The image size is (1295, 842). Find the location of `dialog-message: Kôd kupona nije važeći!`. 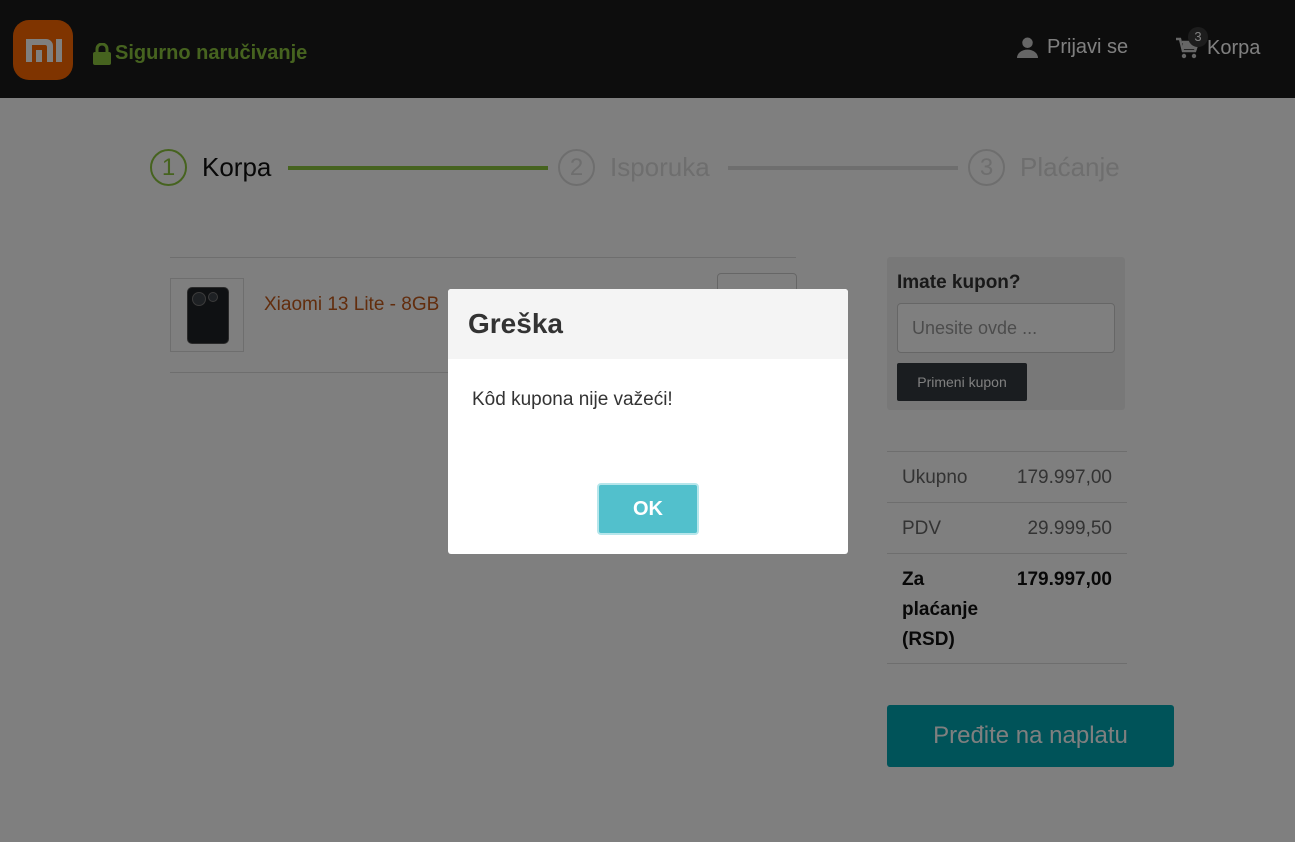

dialog-message: Kôd kupona nije važeći! is located at coordinates (572, 399).